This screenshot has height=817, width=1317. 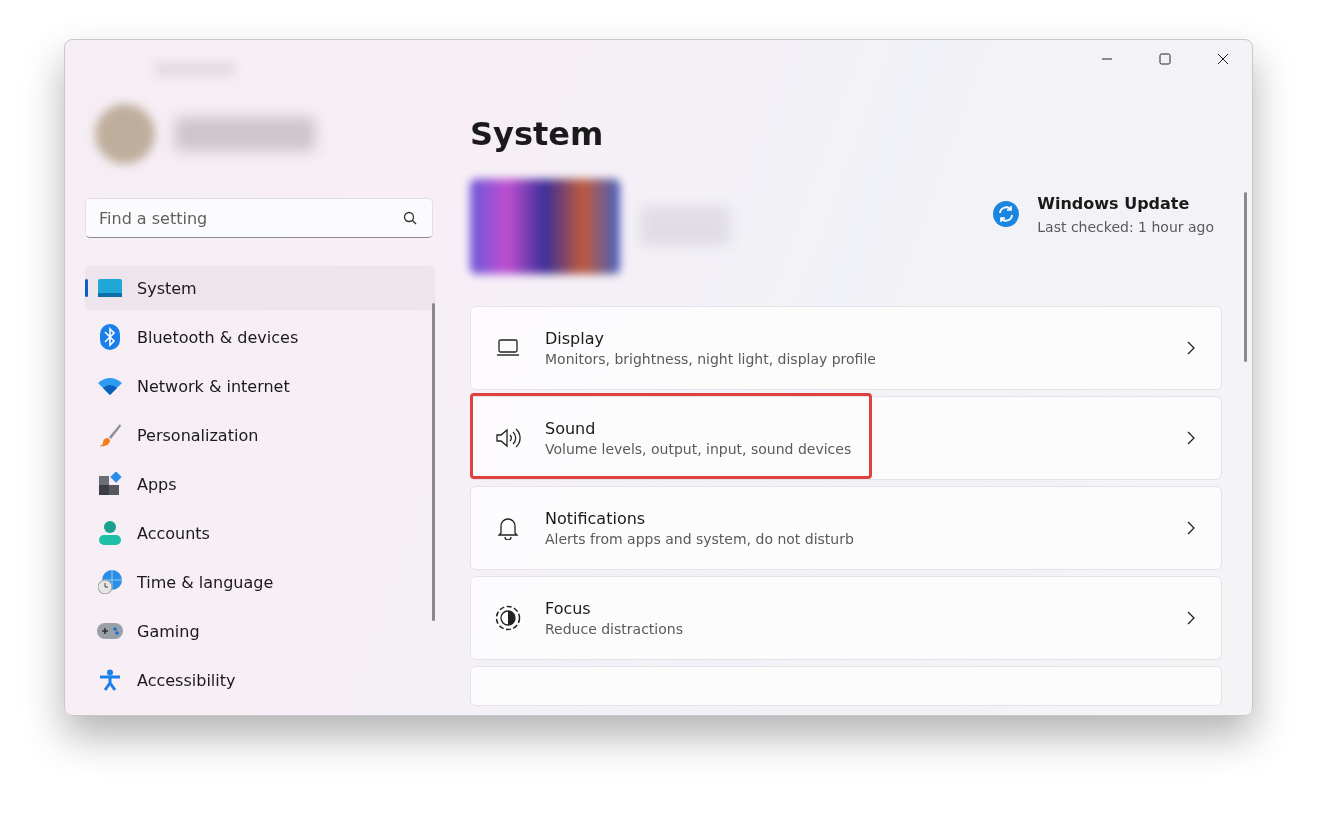 I want to click on search-field: Find a setting, so click(x=259, y=218).